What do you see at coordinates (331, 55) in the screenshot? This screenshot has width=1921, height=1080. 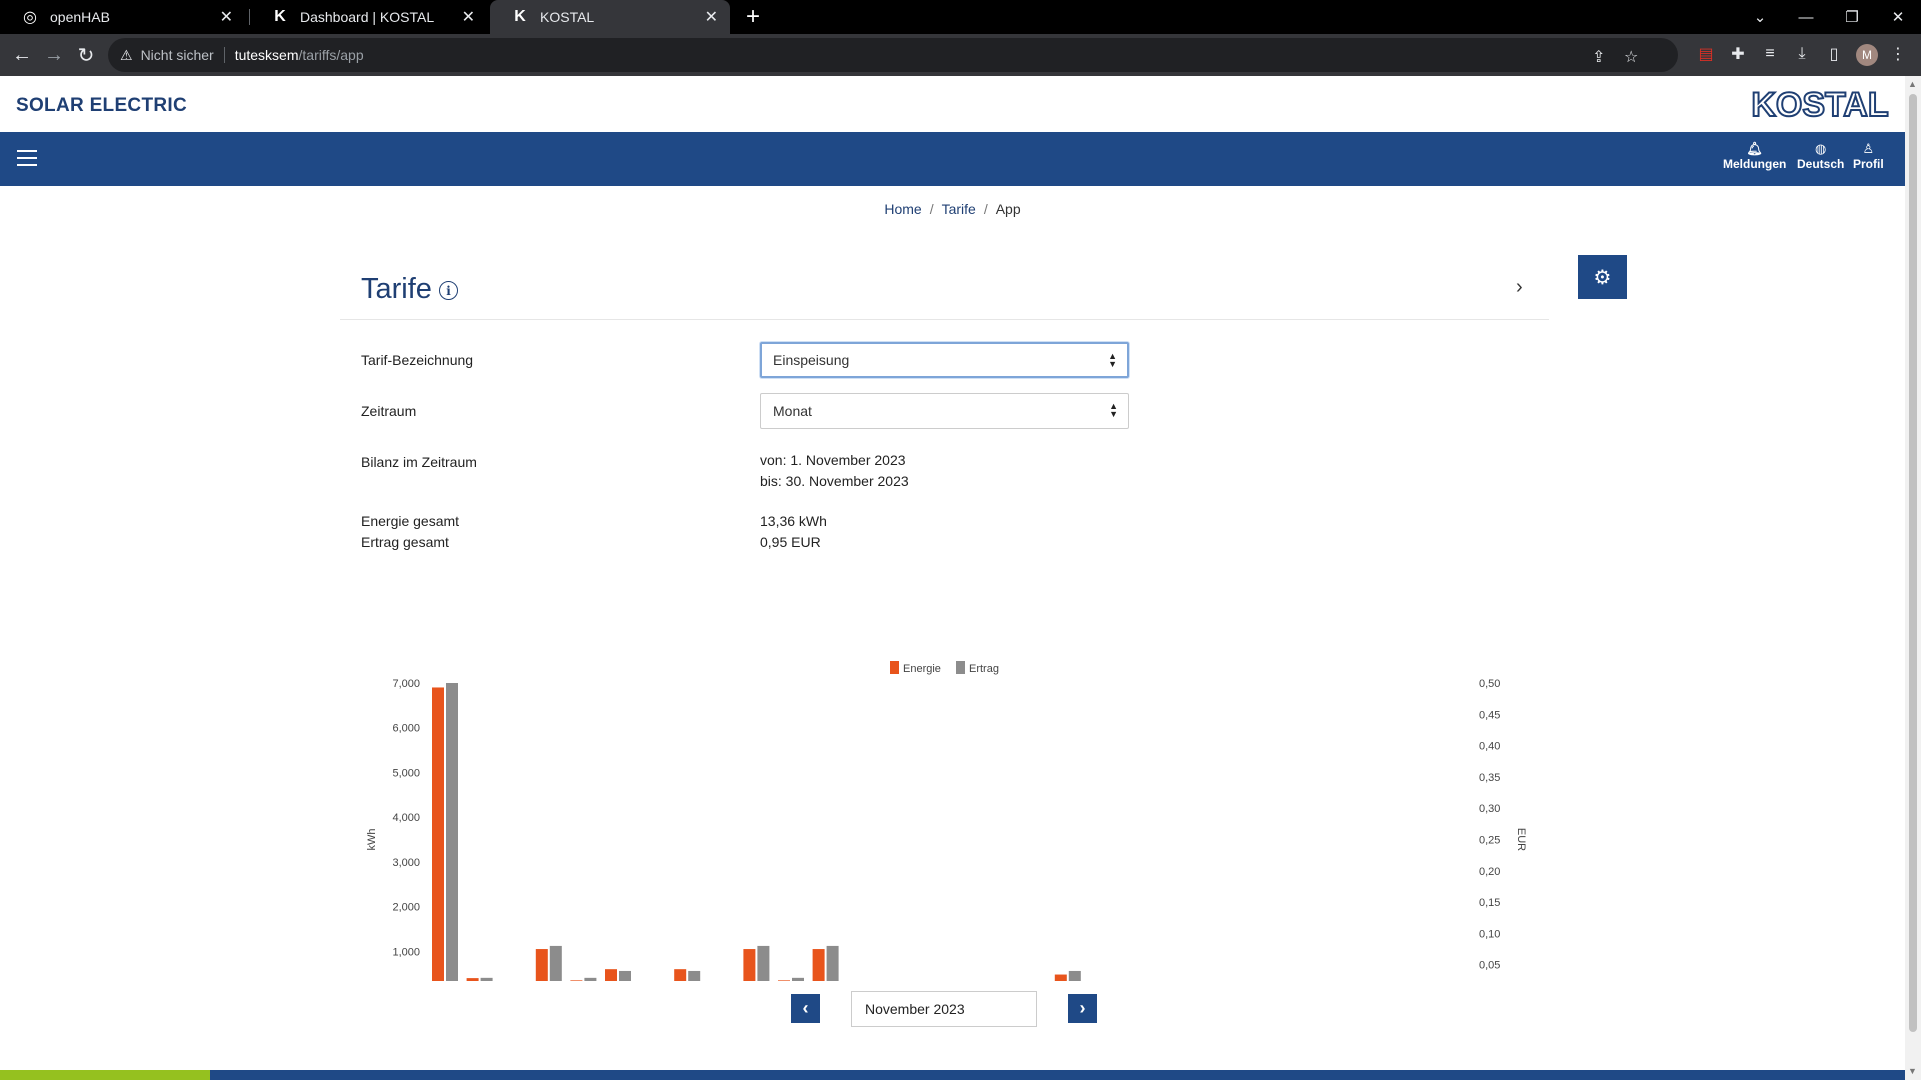 I see `url-path: /tariffs/app` at bounding box center [331, 55].